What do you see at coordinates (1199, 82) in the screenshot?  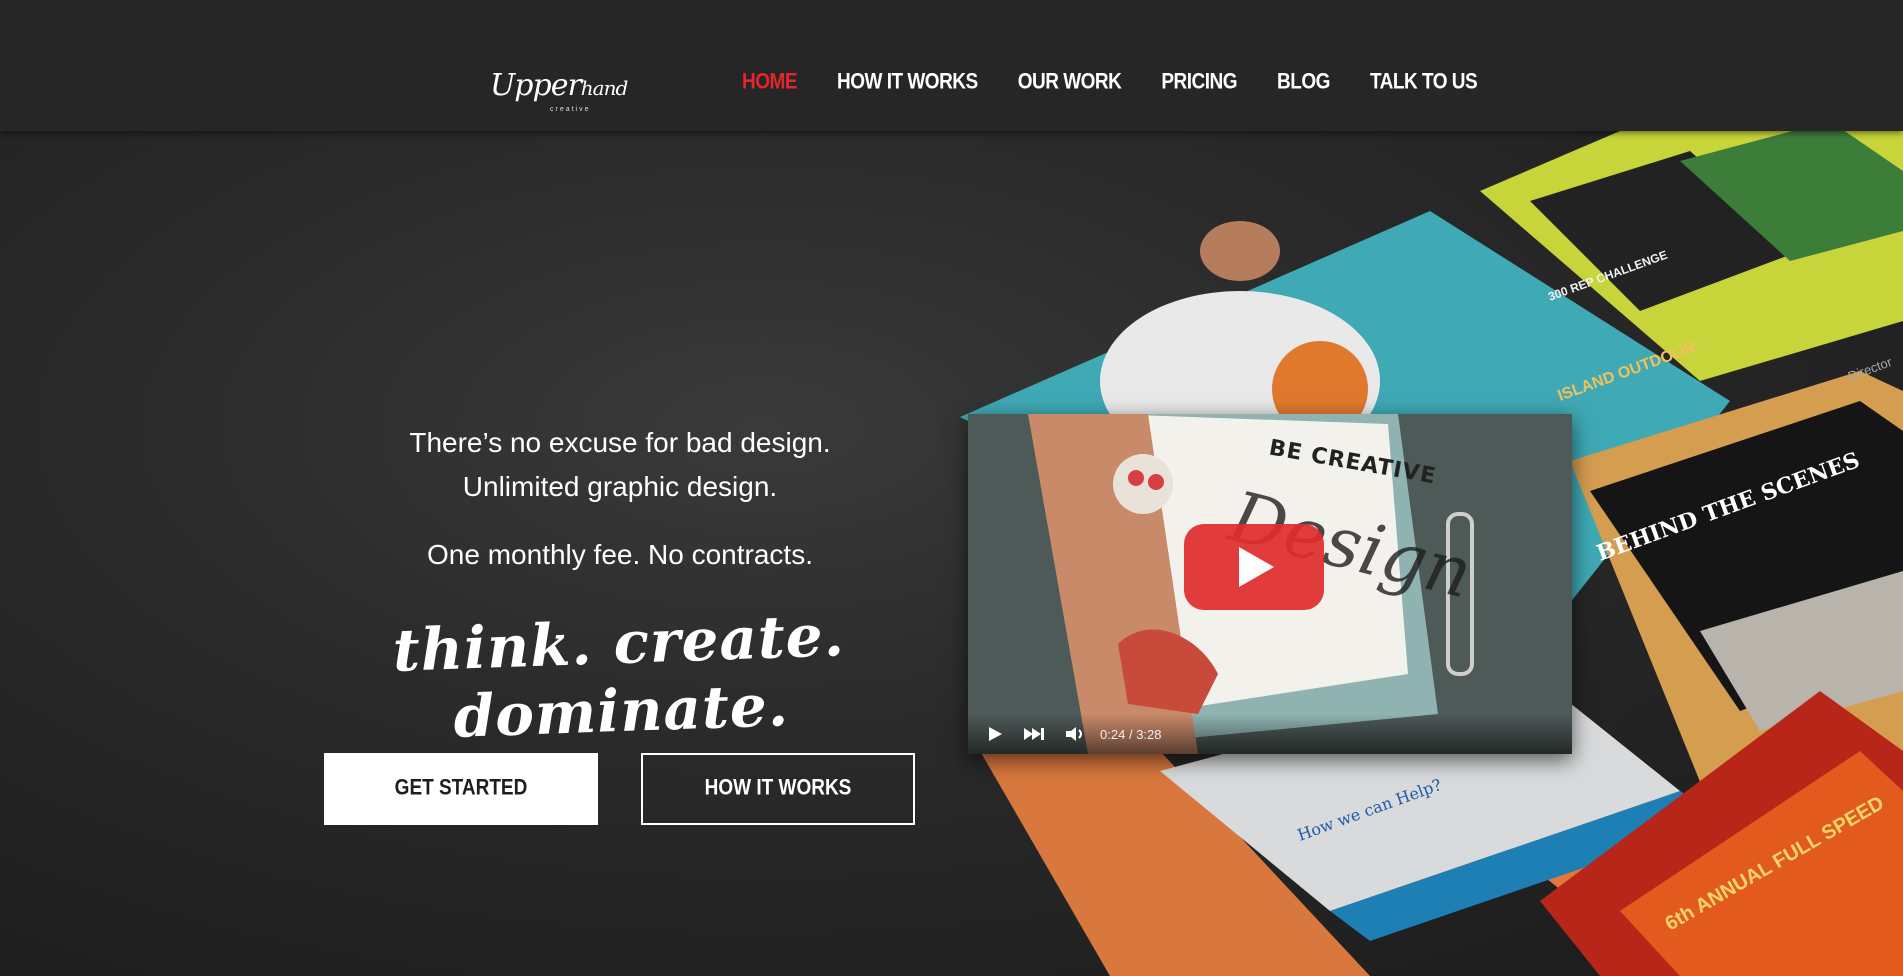 I see `nav-pricing: PRICING` at bounding box center [1199, 82].